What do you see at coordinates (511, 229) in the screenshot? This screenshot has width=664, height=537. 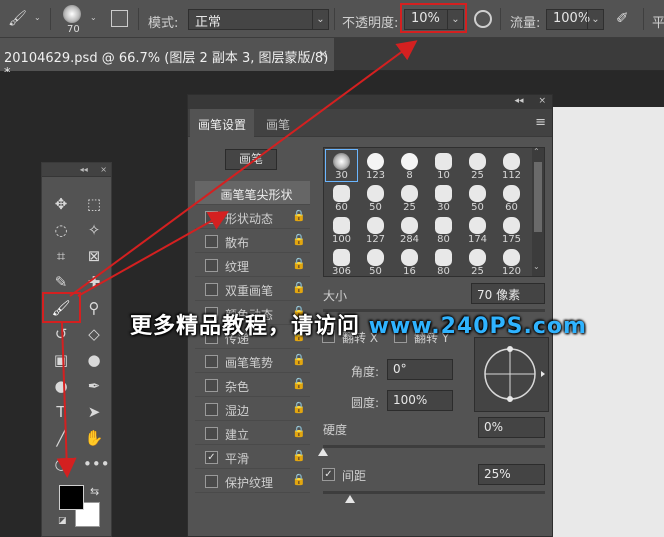 I see `brush-tip-cell: 175` at bounding box center [511, 229].